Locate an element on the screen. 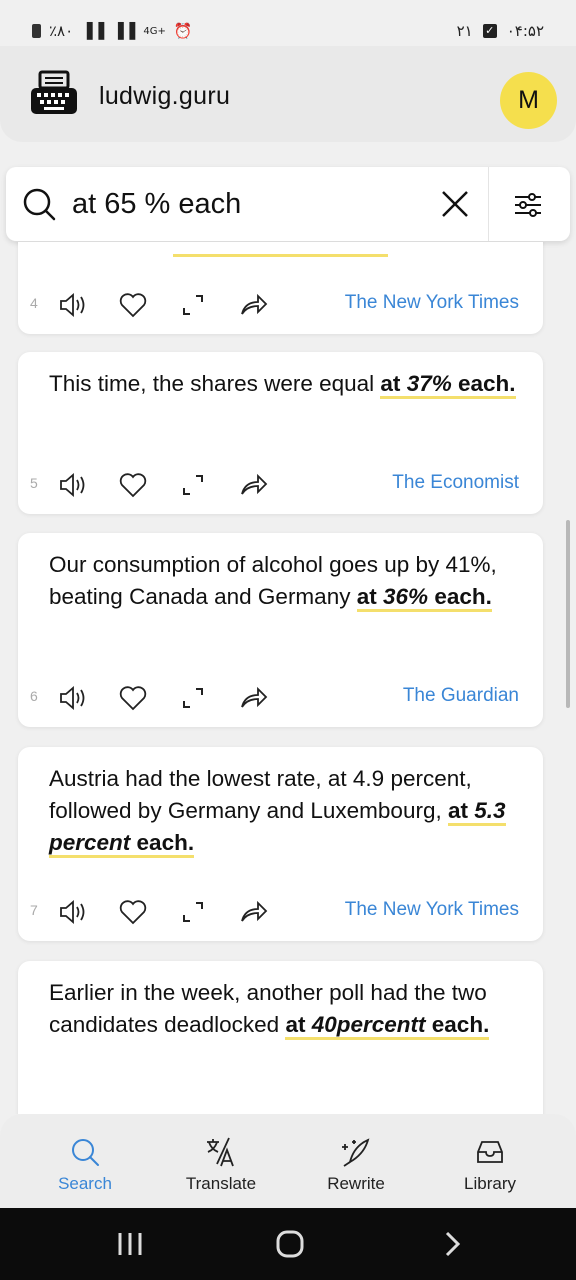 This screenshot has height=1280, width=576. signal-icon: ▐▐ is located at coordinates (93, 31).